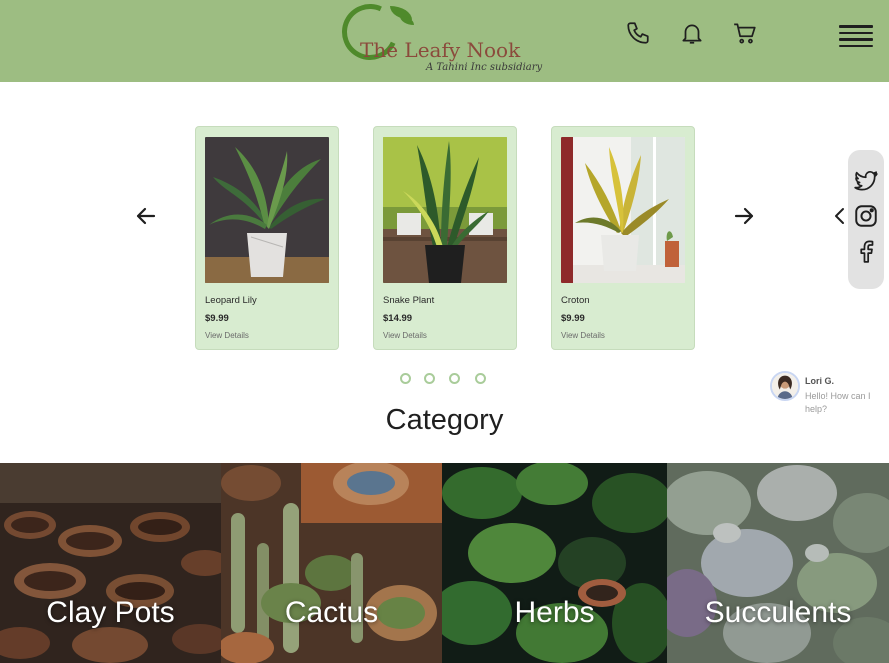  I want to click on category-tile-succulents: Succulents, so click(778, 563).